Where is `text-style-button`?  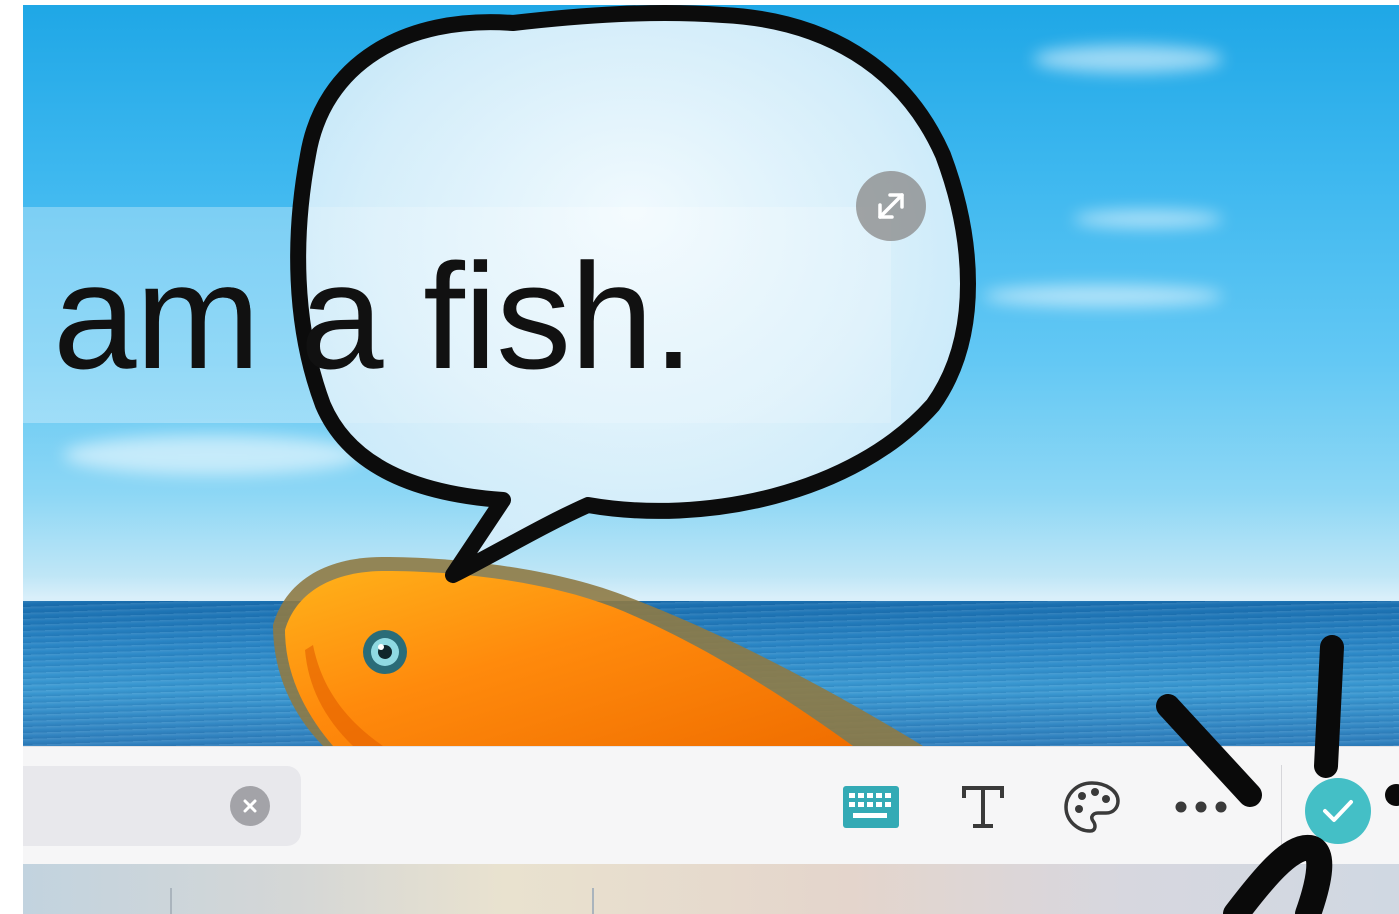 text-style-button is located at coordinates (983, 807).